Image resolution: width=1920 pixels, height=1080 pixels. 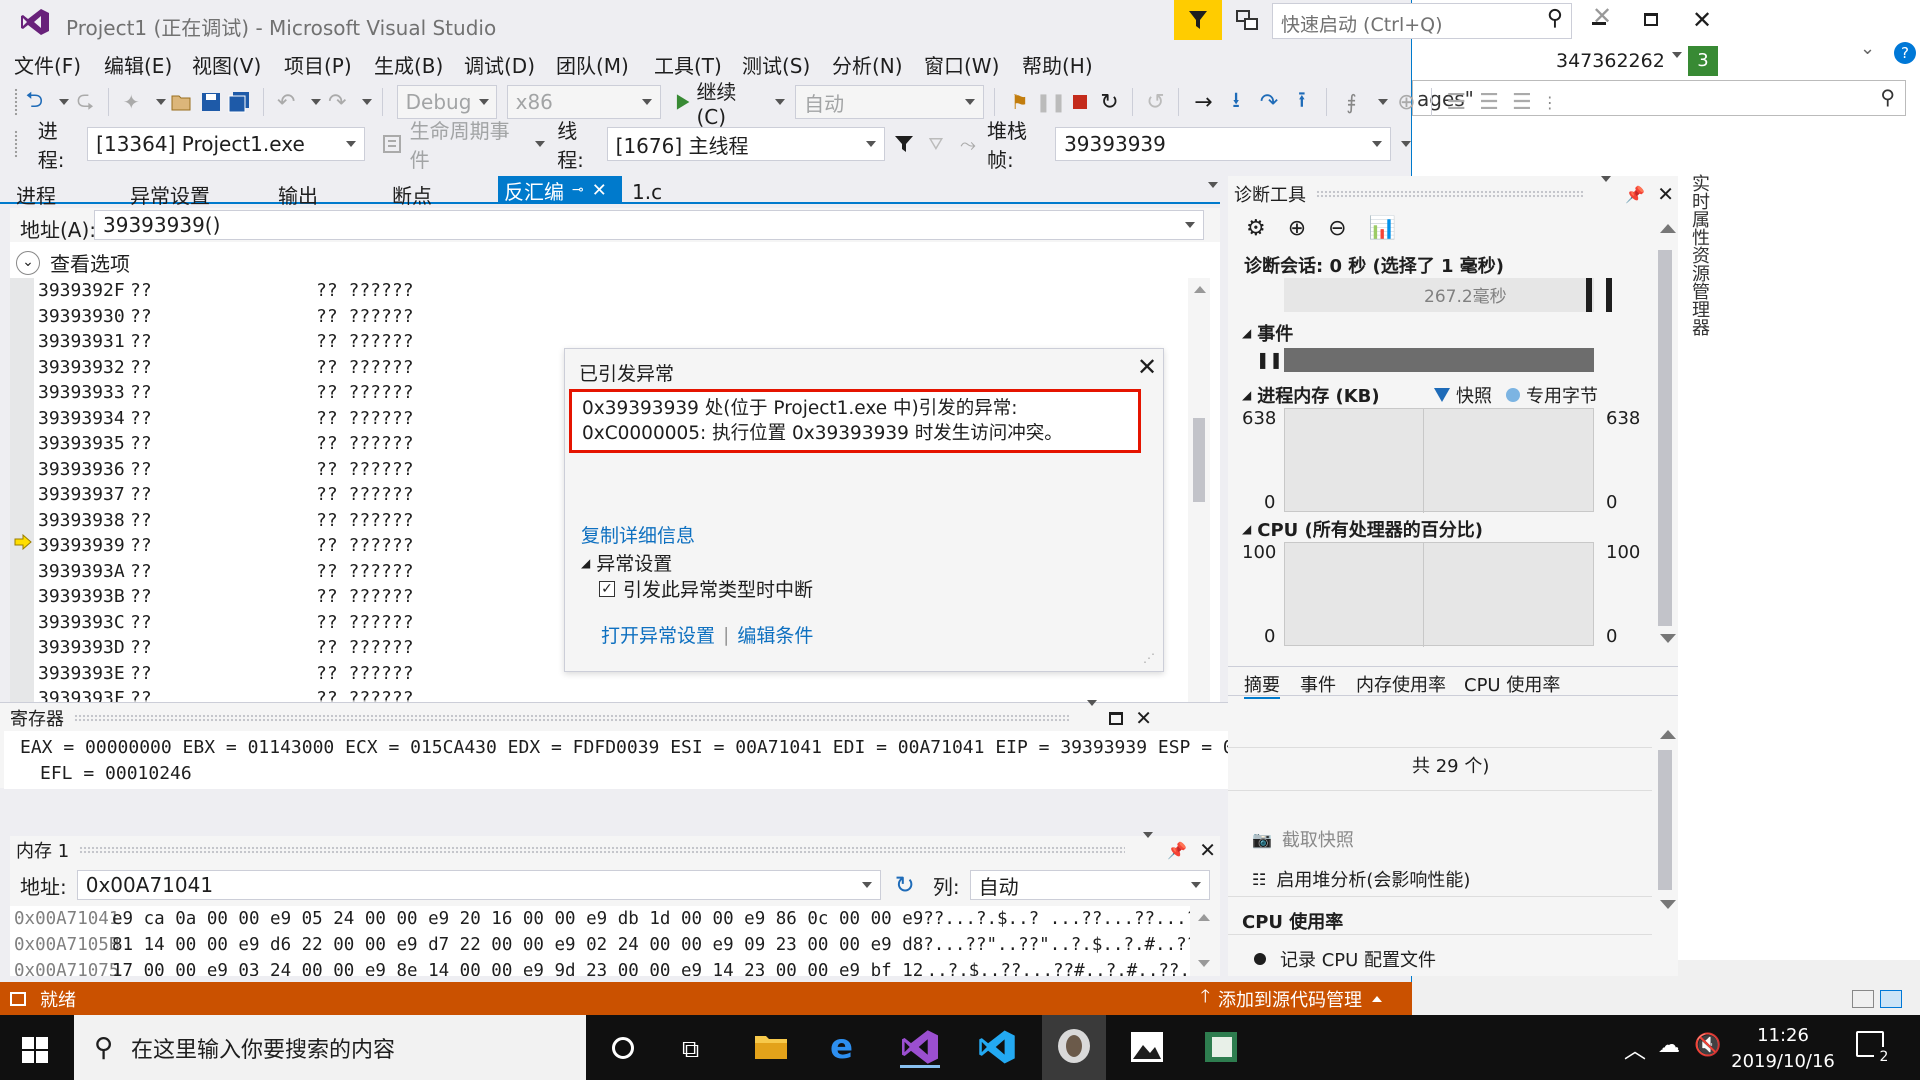 What do you see at coordinates (1147, 1047) in the screenshot?
I see `photos-taskbar-icon` at bounding box center [1147, 1047].